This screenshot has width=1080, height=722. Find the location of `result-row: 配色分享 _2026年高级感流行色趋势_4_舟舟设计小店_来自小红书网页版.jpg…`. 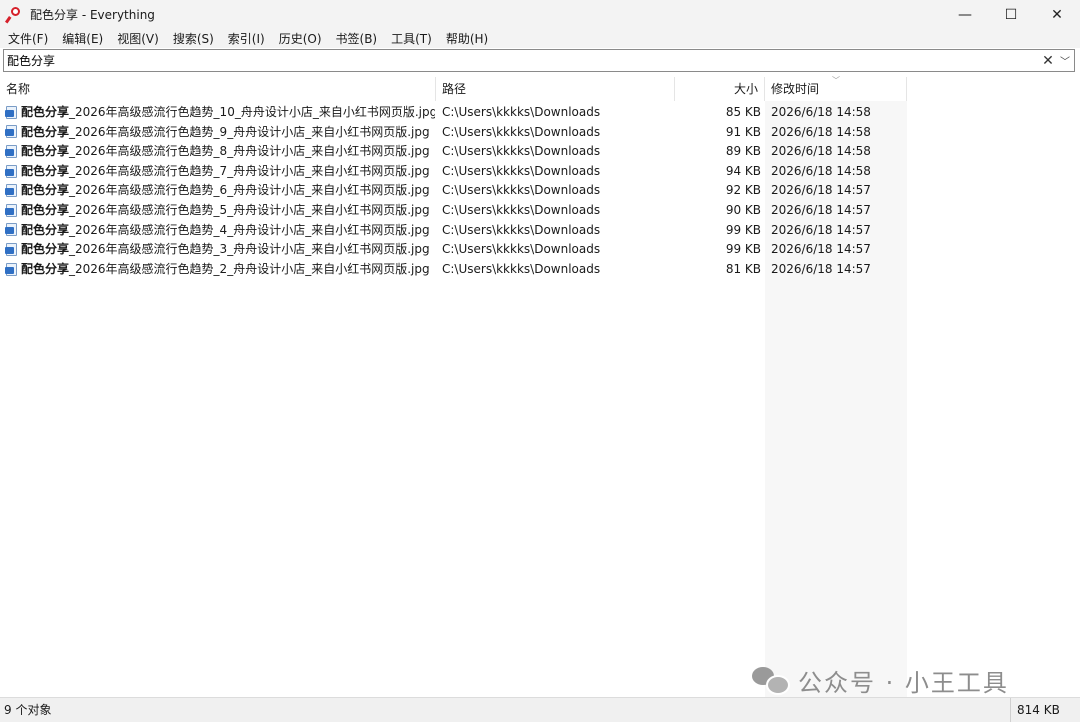

result-row: 配色分享 _2026年高级感流行色趋势_4_舟舟设计小店_来自小红书网页版.jpg… is located at coordinates (540, 231).